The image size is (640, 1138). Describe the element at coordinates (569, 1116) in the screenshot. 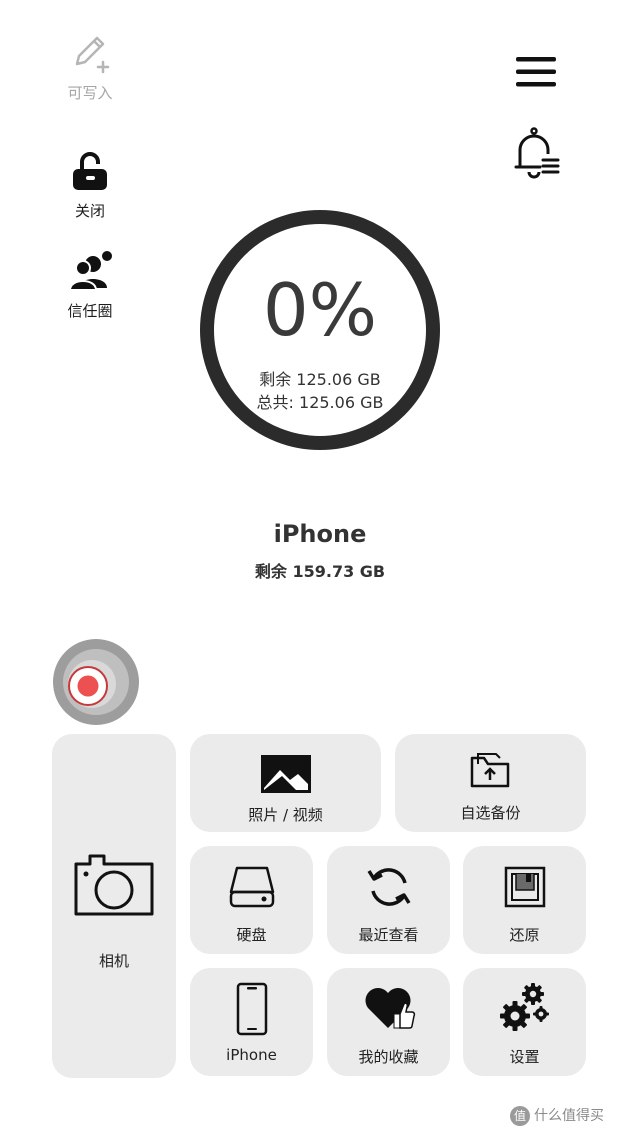

I see `watermark-text: 什么值得买` at that location.